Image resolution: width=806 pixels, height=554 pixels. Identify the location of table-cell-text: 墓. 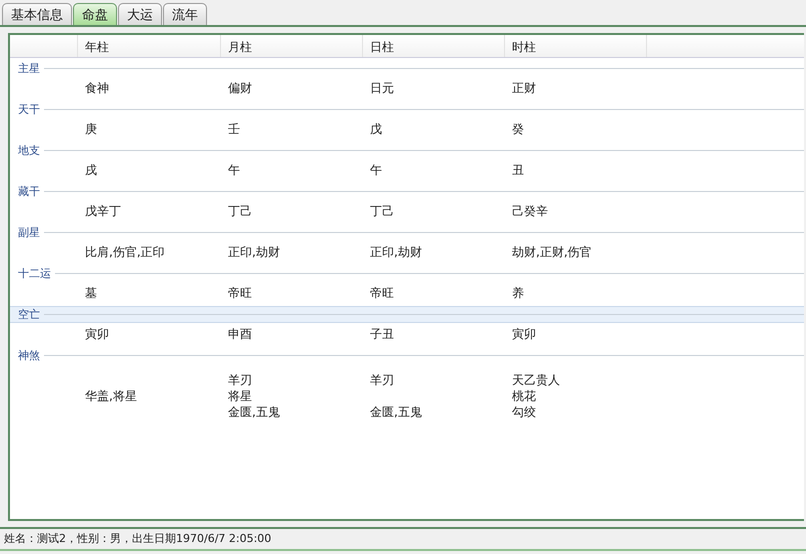
(91, 293).